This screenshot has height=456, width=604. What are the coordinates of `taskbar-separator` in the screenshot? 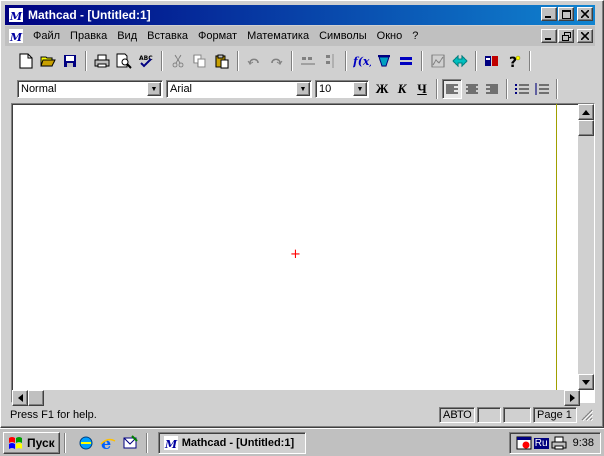 It's located at (146, 442).